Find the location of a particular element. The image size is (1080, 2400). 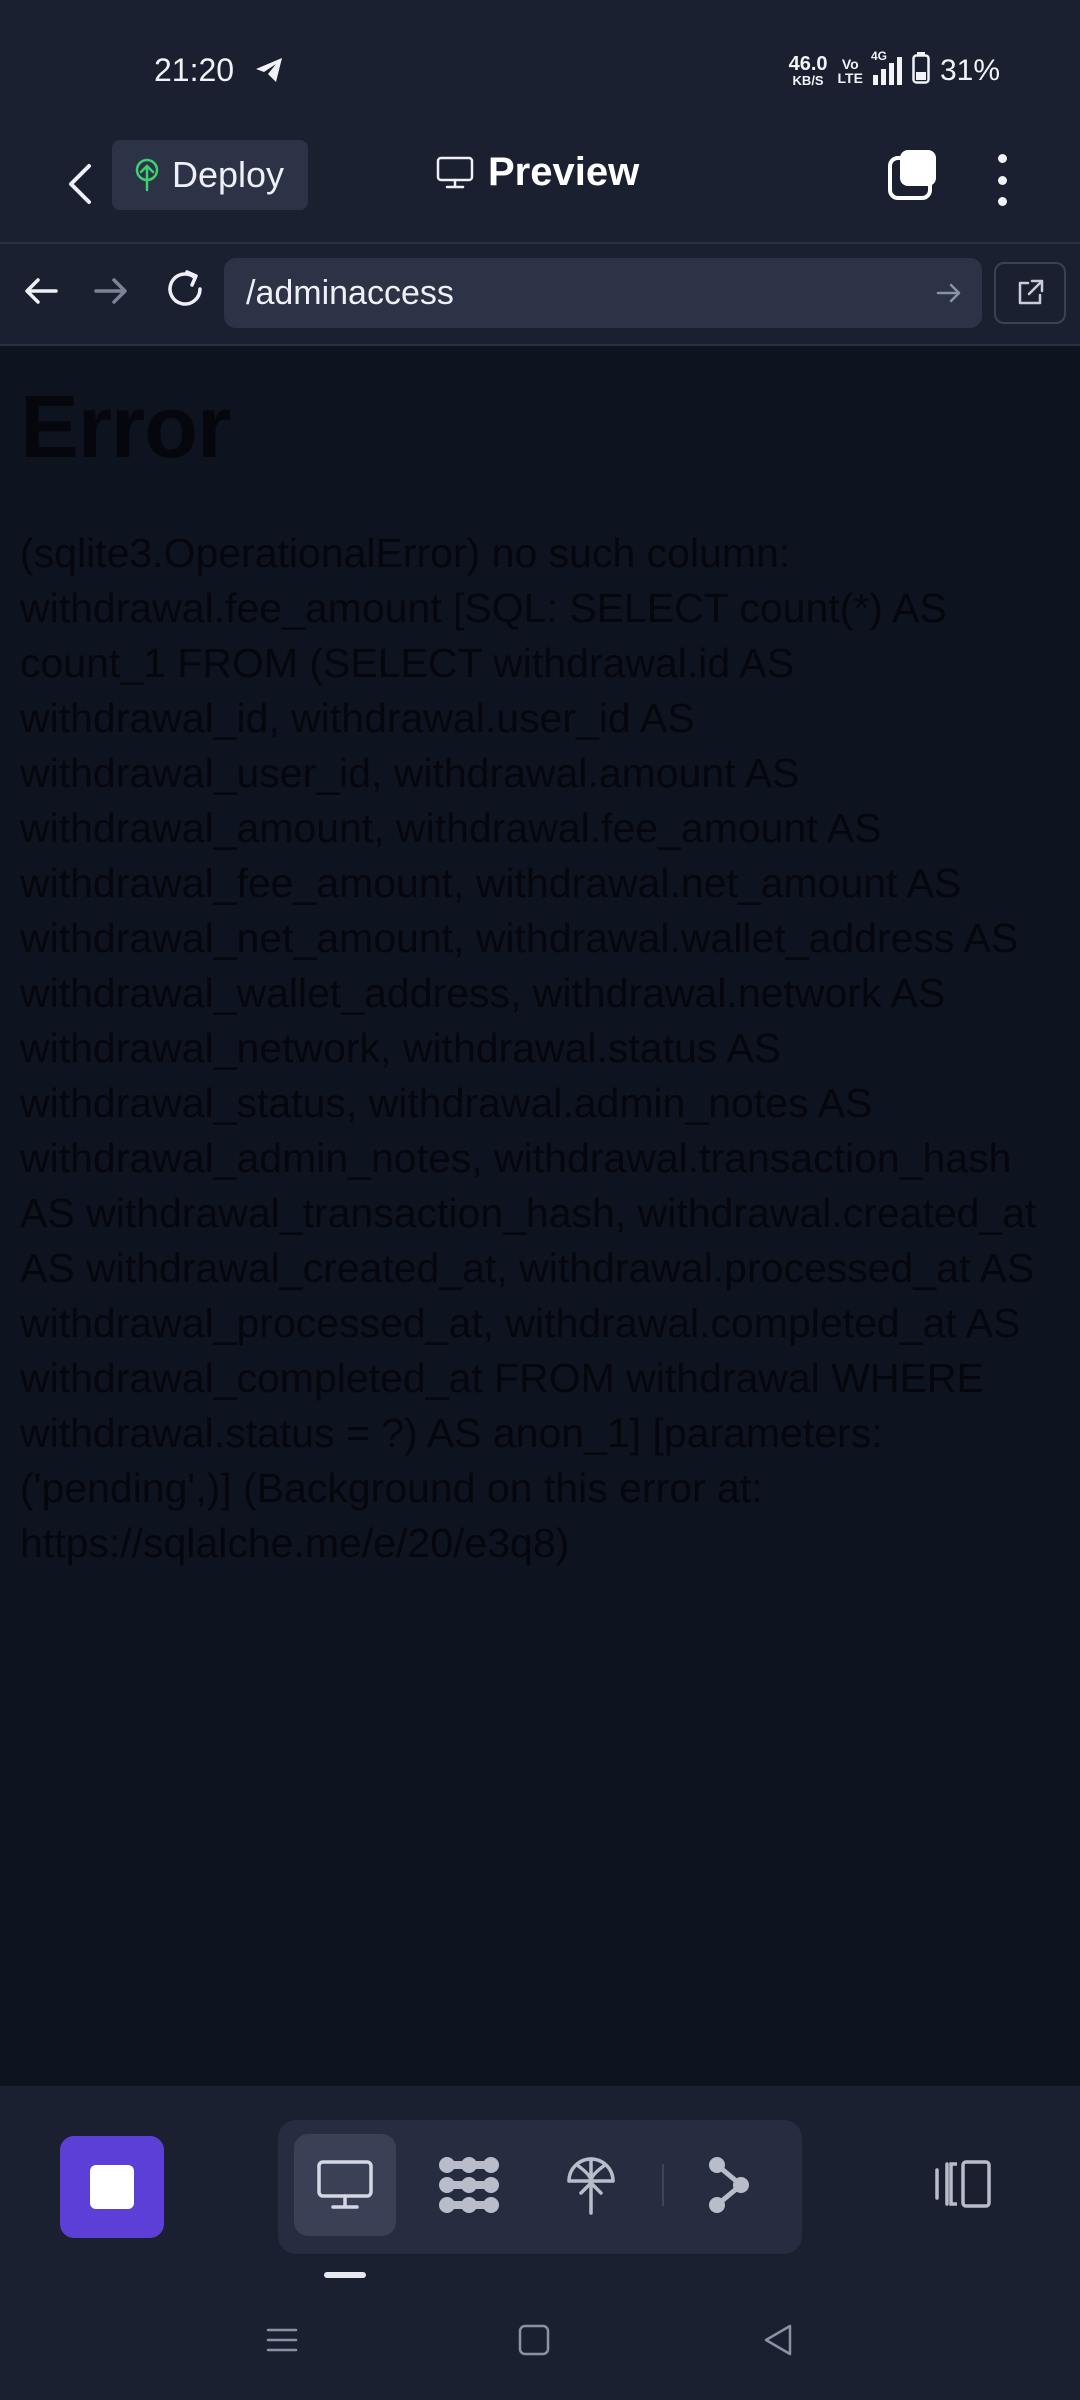

reload-button is located at coordinates (185, 289).